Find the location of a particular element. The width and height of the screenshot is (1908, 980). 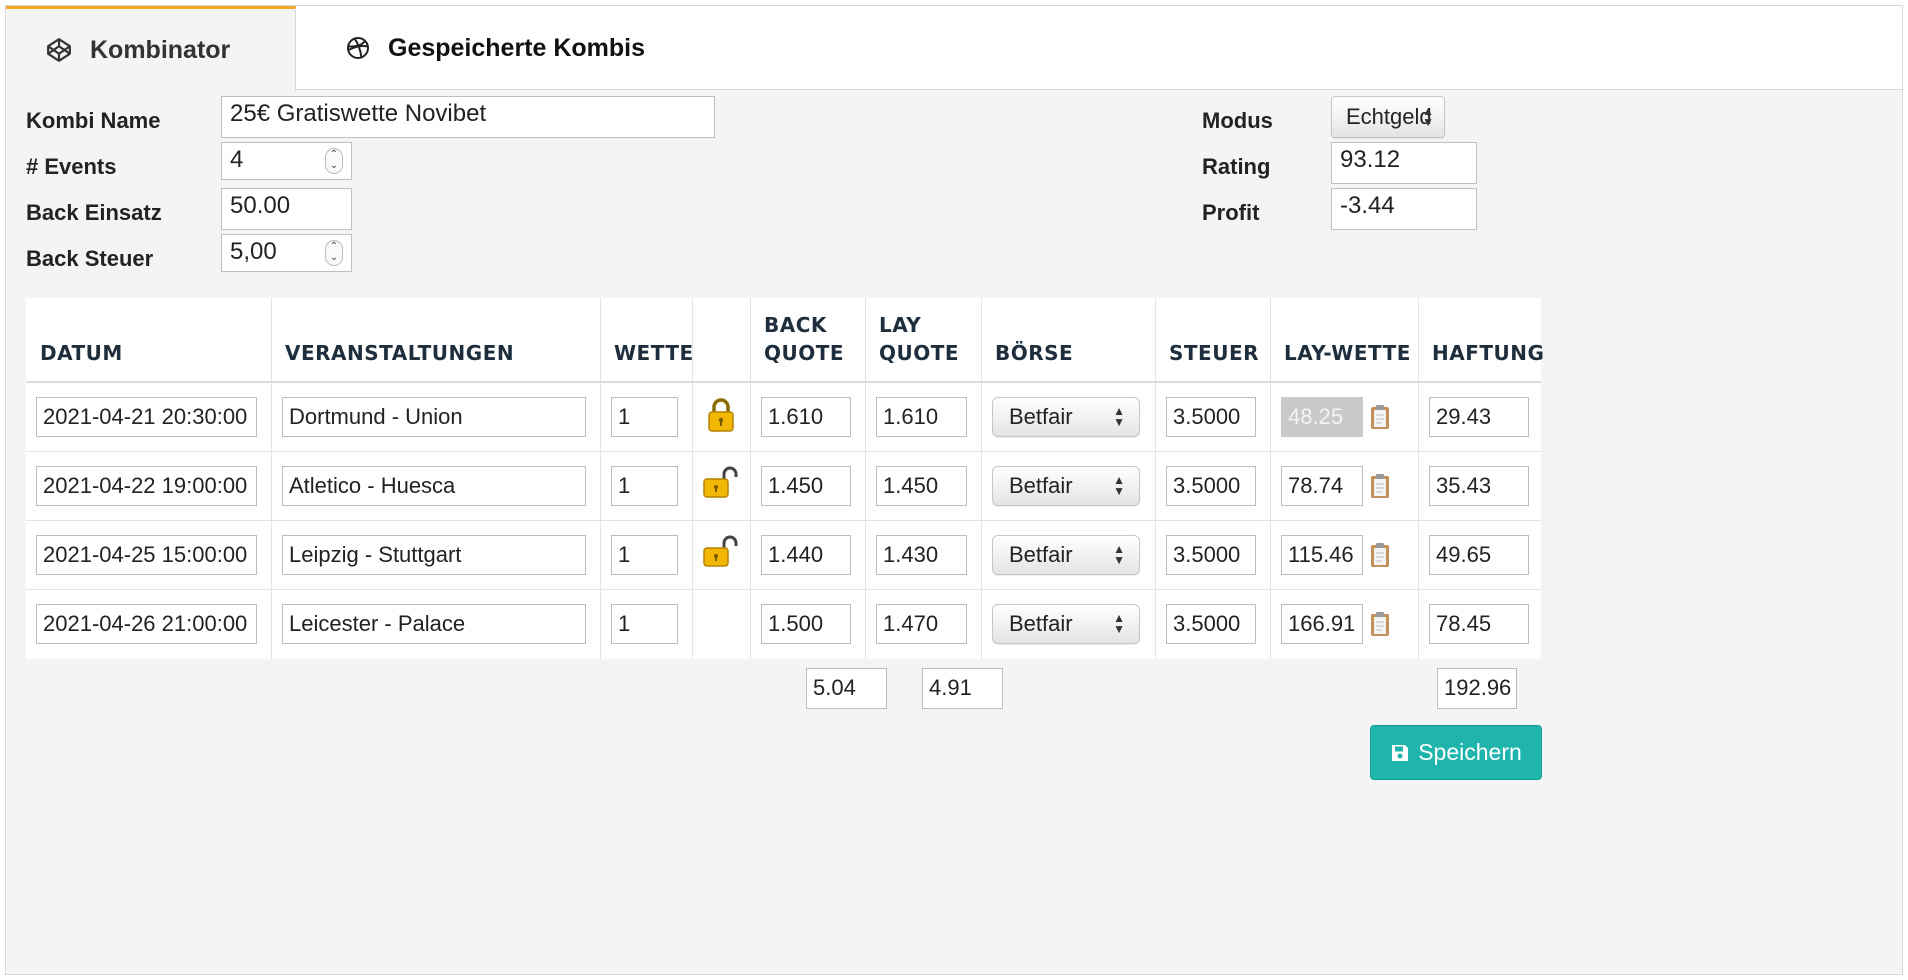

datum-input: 2021-04-21 20:30:00 is located at coordinates (146, 417).